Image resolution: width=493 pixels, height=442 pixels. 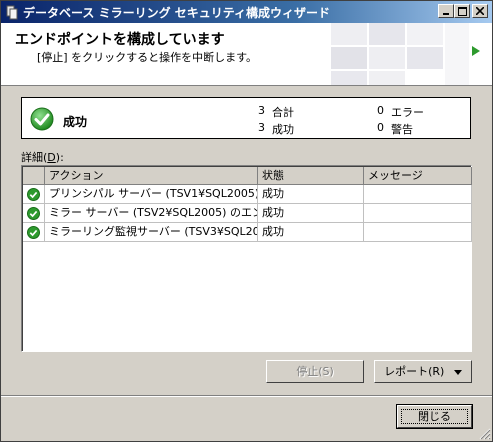 I want to click on header-decoration-graphic, so click(x=406, y=54).